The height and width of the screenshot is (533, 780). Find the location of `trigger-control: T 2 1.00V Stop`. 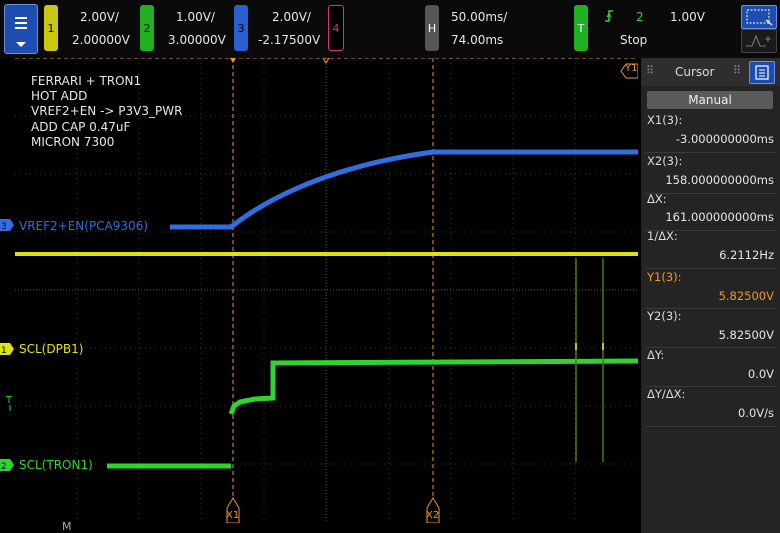

trigger-control: T 2 1.00V Stop is located at coordinates (649, 28).